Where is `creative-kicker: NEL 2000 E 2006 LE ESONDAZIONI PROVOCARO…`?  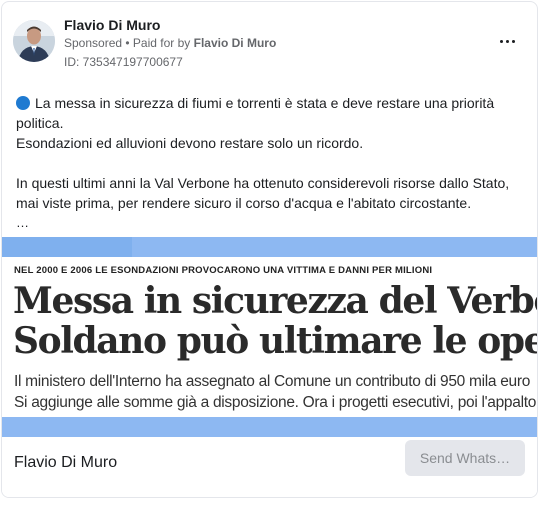
creative-kicker: NEL 2000 E 2006 LE ESONDAZIONI PROVOCARO… is located at coordinates (223, 270).